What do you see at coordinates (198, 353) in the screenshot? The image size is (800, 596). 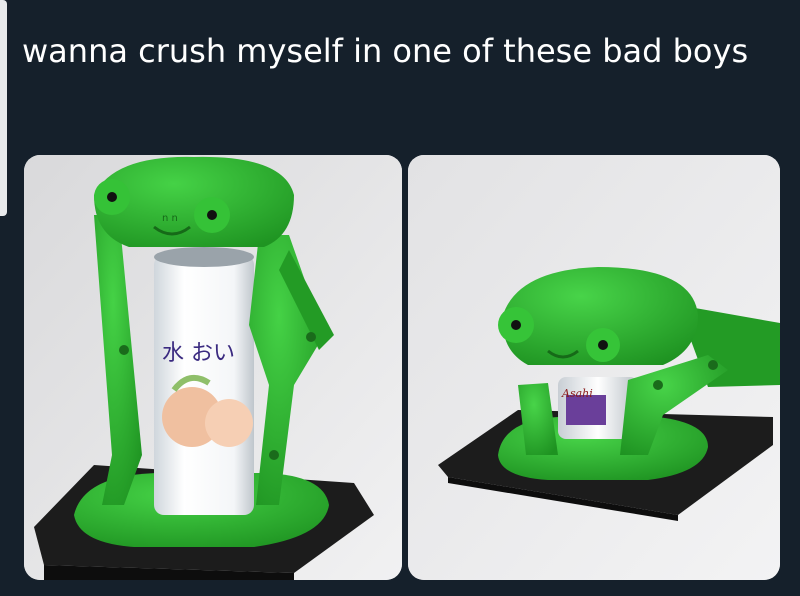 I see `can-label-text: 水 おい` at bounding box center [198, 353].